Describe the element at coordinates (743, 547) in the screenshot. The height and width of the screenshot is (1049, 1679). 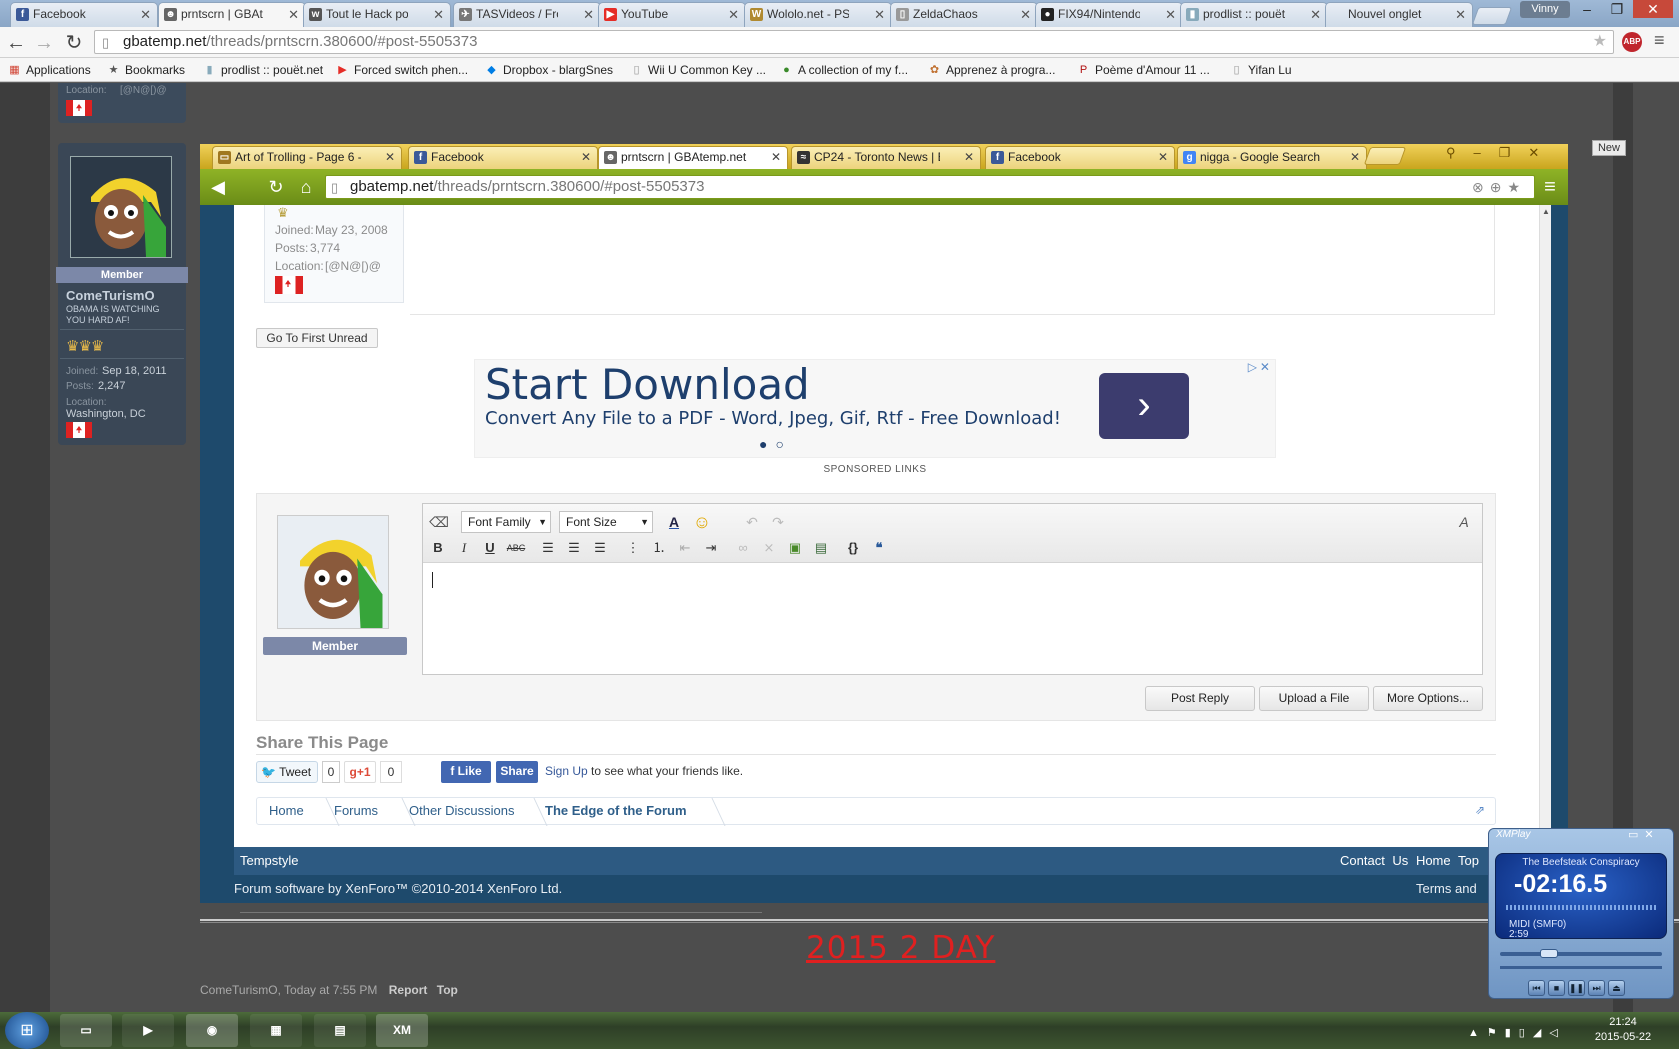
I see `link-icon: ∞` at that location.